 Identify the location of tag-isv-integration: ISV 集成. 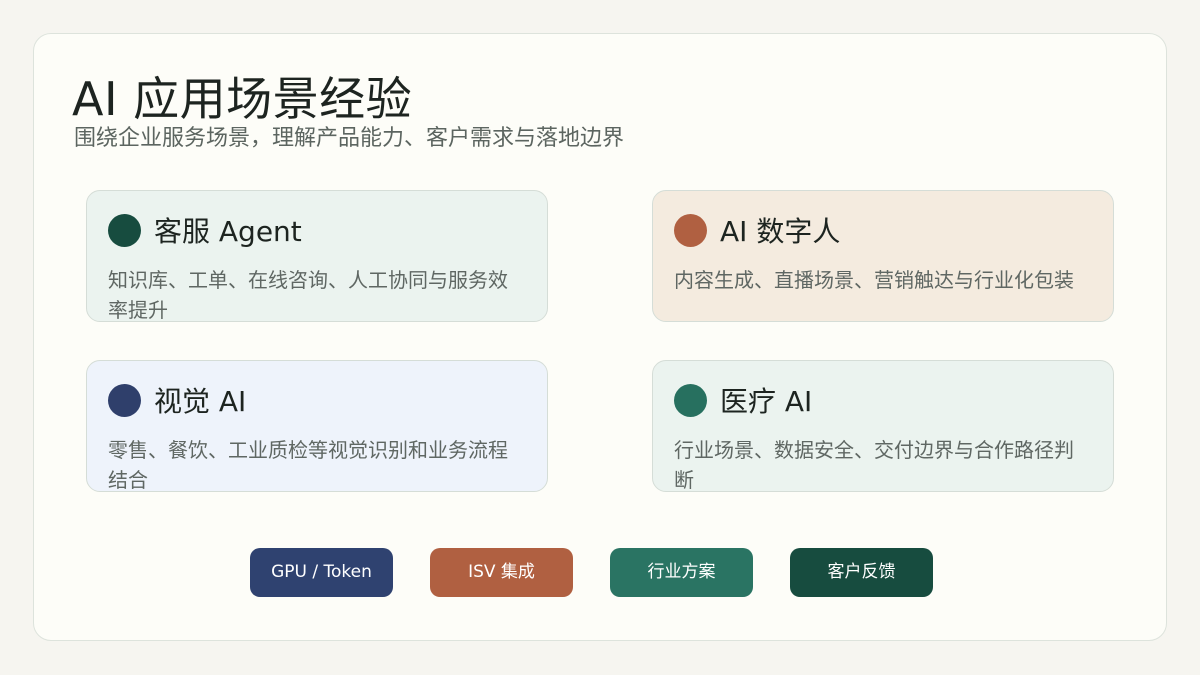
(501, 572).